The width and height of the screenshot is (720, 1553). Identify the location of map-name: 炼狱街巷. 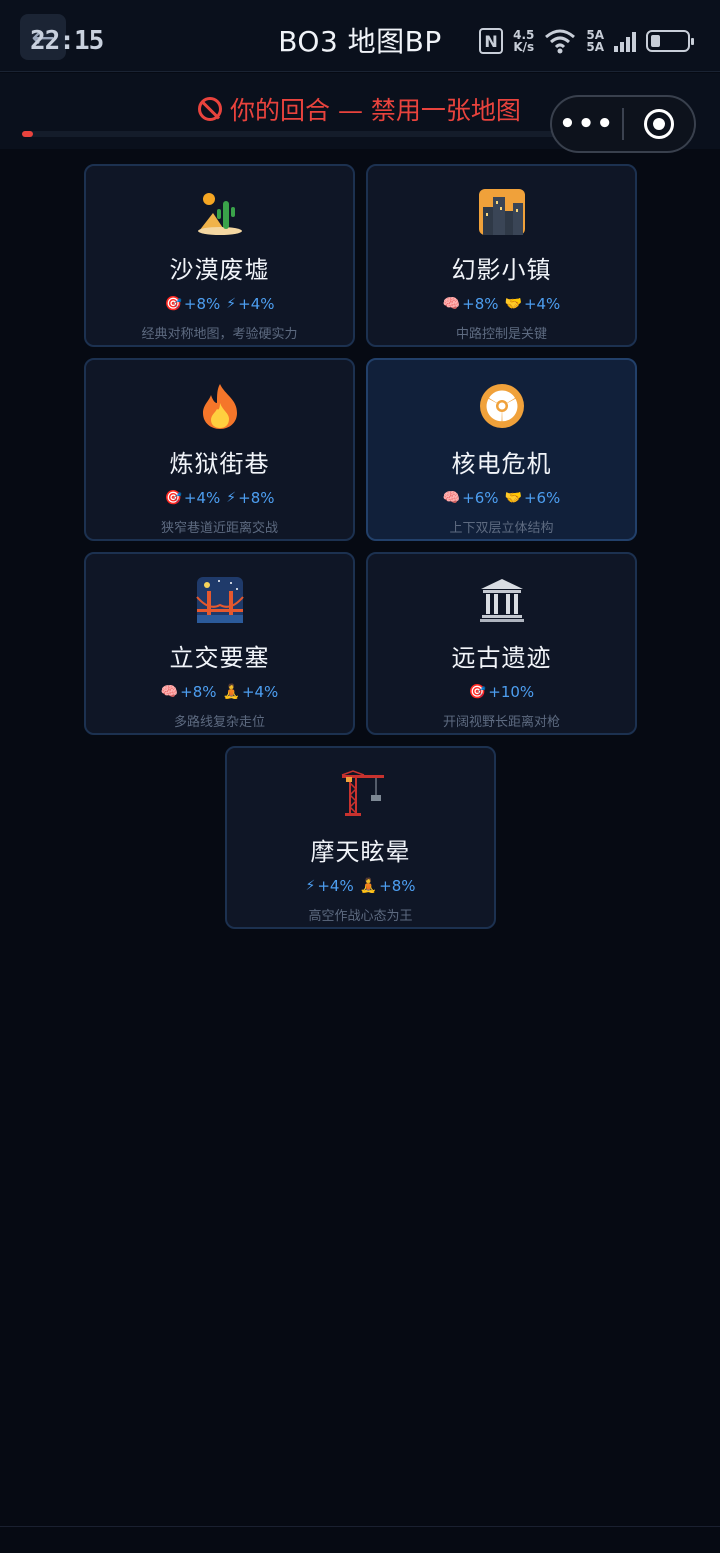
(219, 464).